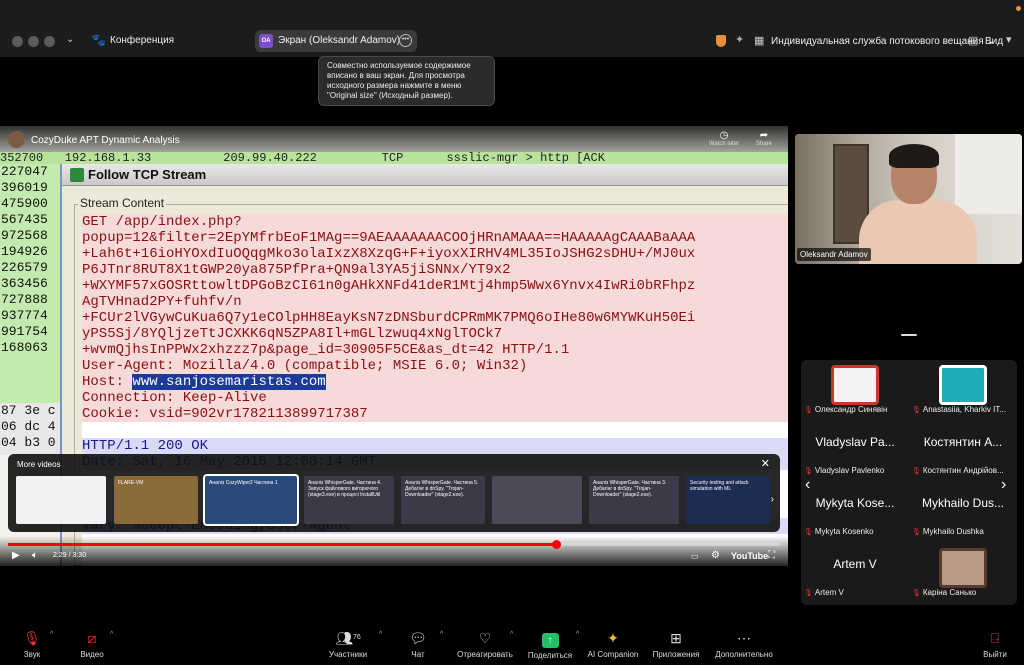 The width and height of the screenshot is (1024, 665). What do you see at coordinates (156, 500) in the screenshot?
I see `video-thumbnail: FLARE-VM` at bounding box center [156, 500].